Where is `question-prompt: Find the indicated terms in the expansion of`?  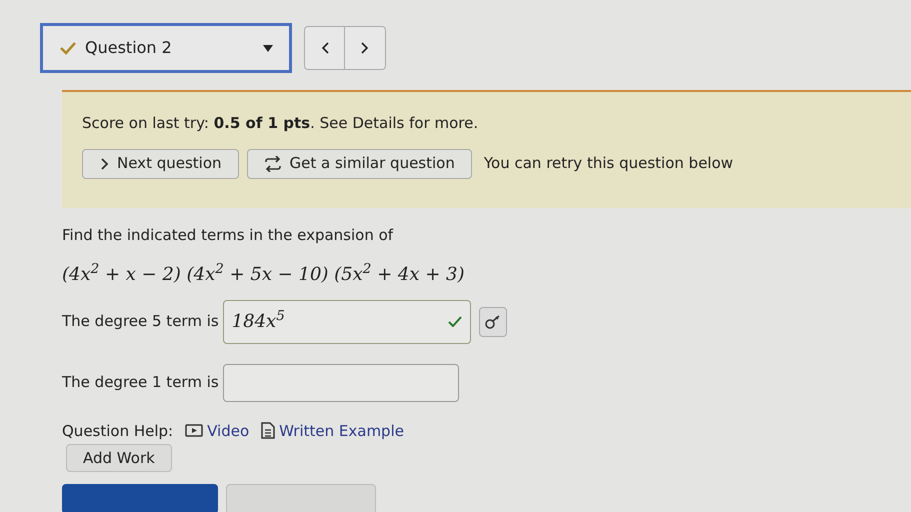
question-prompt: Find the indicated terms in the expansion of is located at coordinates (228, 235).